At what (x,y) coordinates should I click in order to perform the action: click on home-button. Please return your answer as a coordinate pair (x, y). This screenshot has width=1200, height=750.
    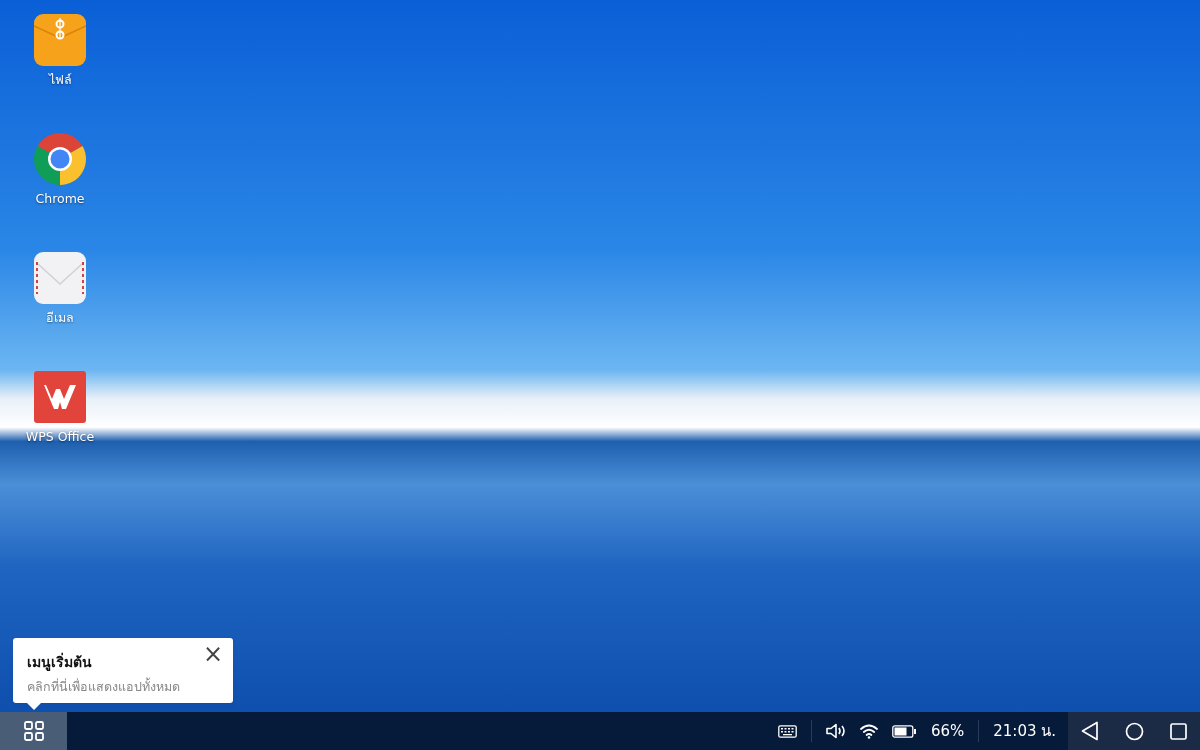
    Looking at the image, I should click on (1134, 731).